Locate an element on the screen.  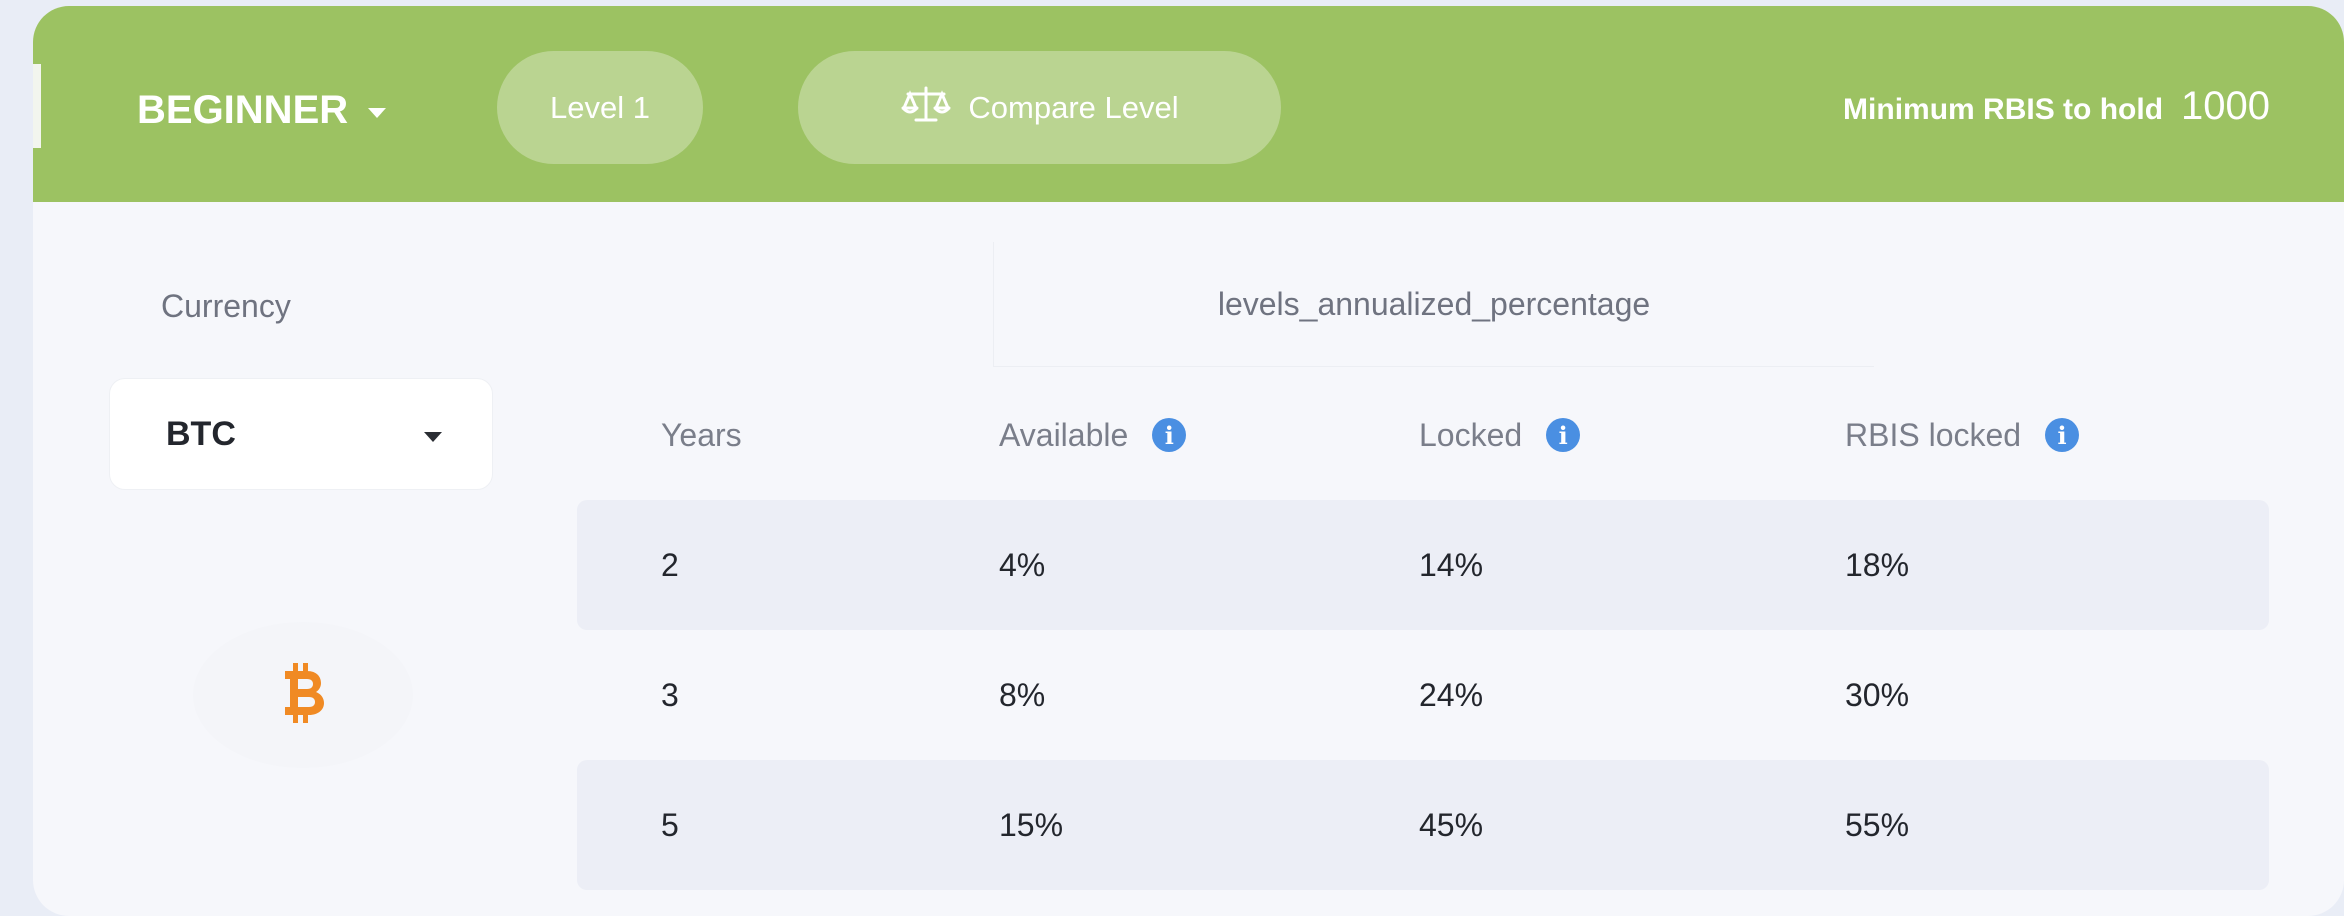
header-years-label: Years is located at coordinates (701, 434).